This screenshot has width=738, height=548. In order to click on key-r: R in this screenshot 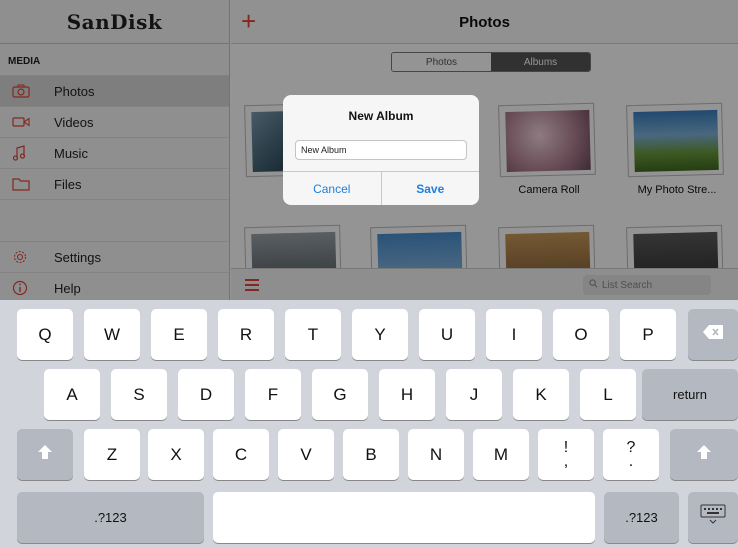, I will do `click(246, 334)`.